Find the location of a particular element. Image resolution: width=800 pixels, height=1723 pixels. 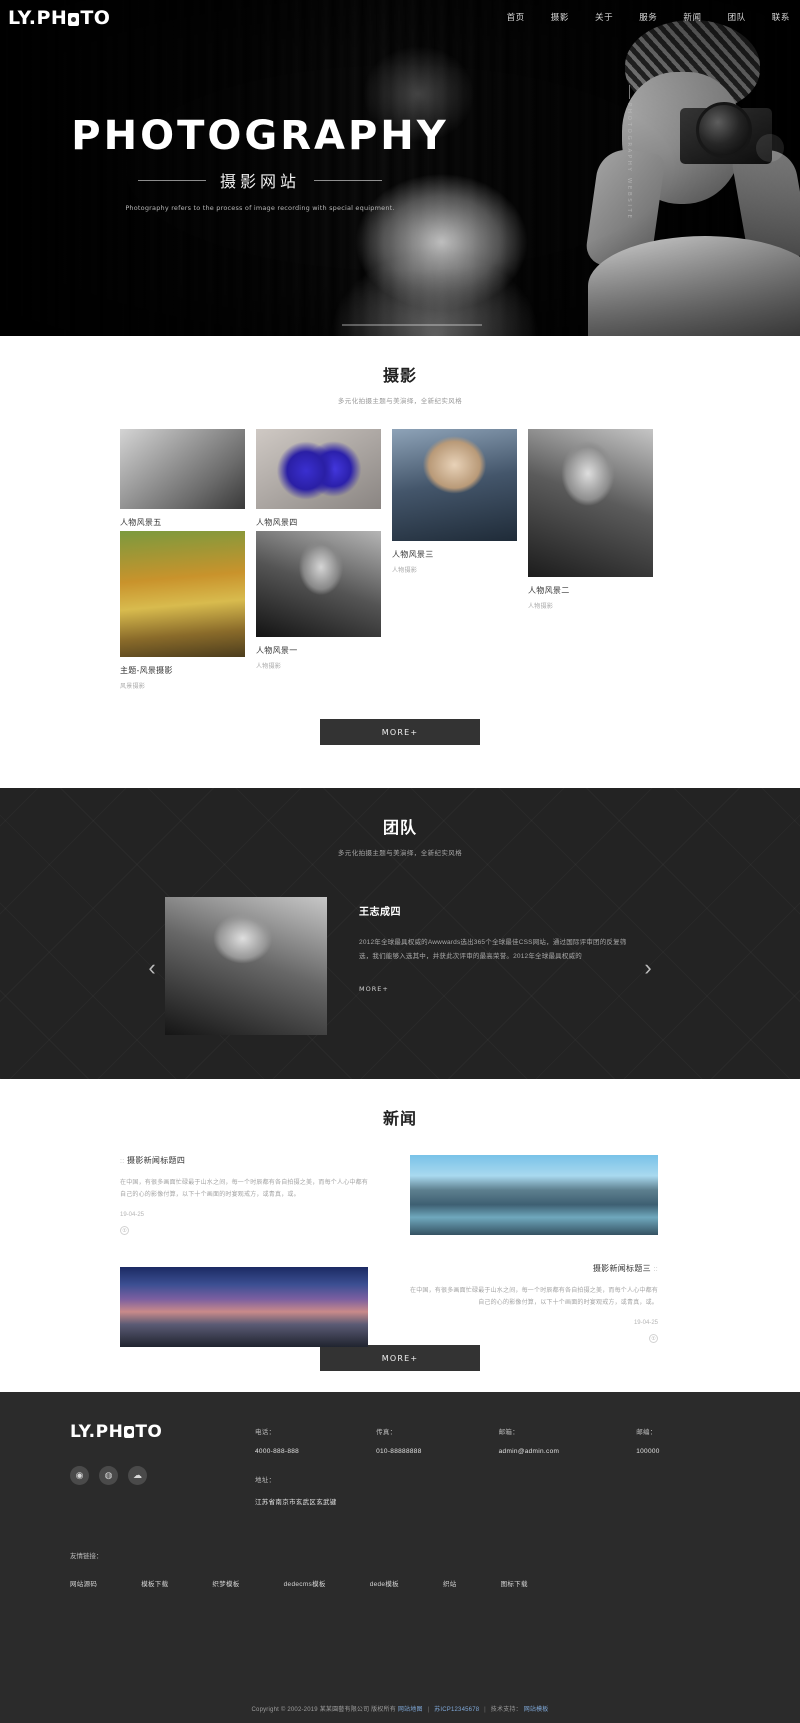

footer-logo-head: LY.PH is located at coordinates (97, 1432).